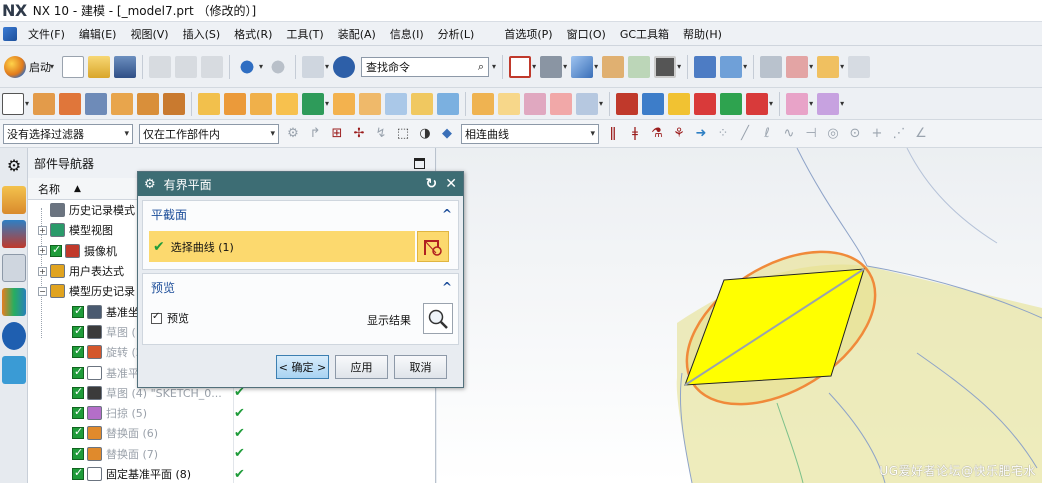 The image size is (1042, 483). I want to click on maximize-icon, so click(419, 163).